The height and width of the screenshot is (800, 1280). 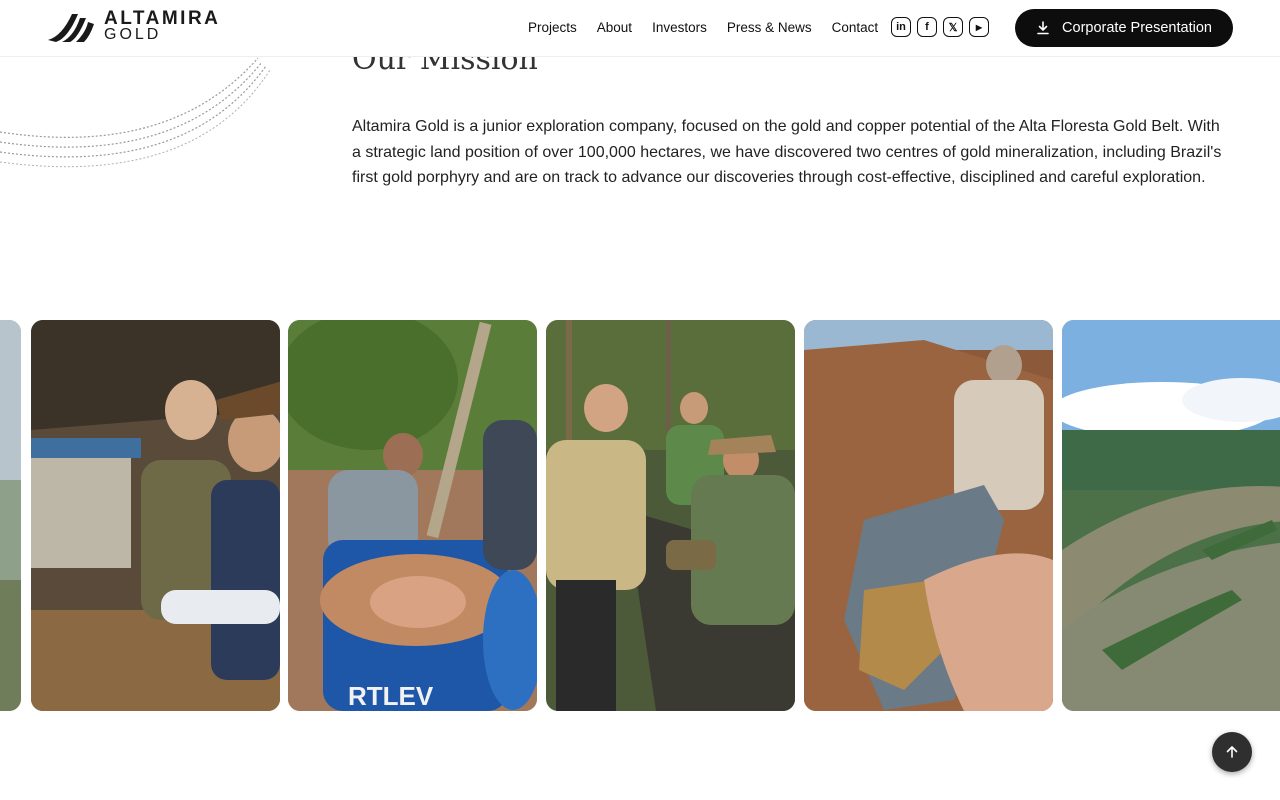 I want to click on svg-text: RTLEV, so click(x=391, y=696).